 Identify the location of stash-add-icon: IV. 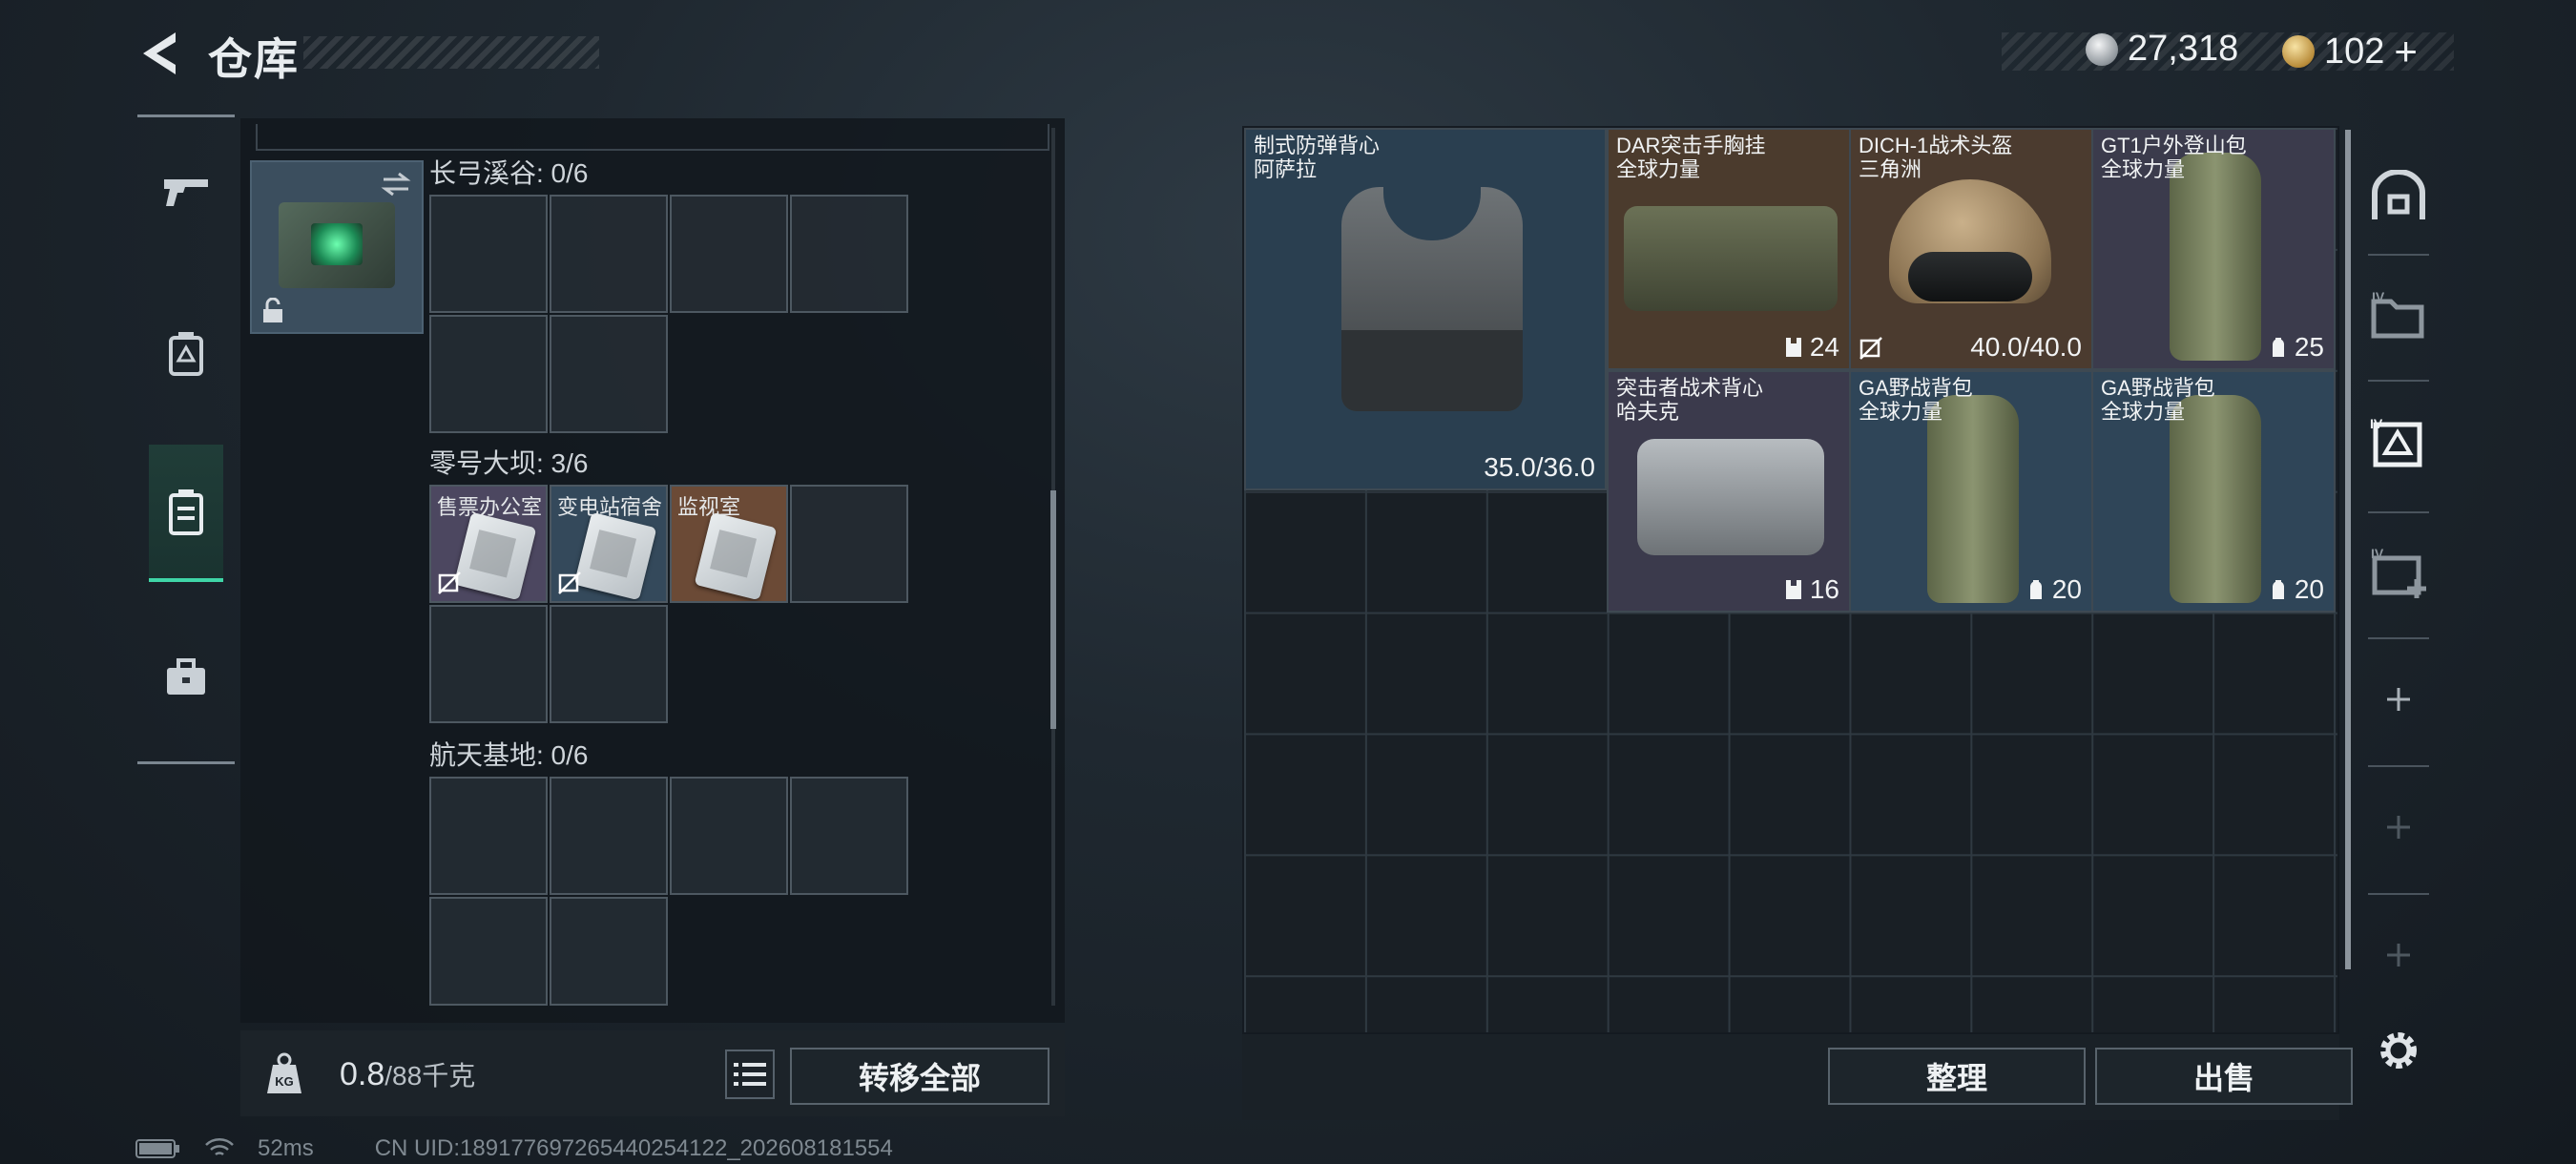
(2398, 572).